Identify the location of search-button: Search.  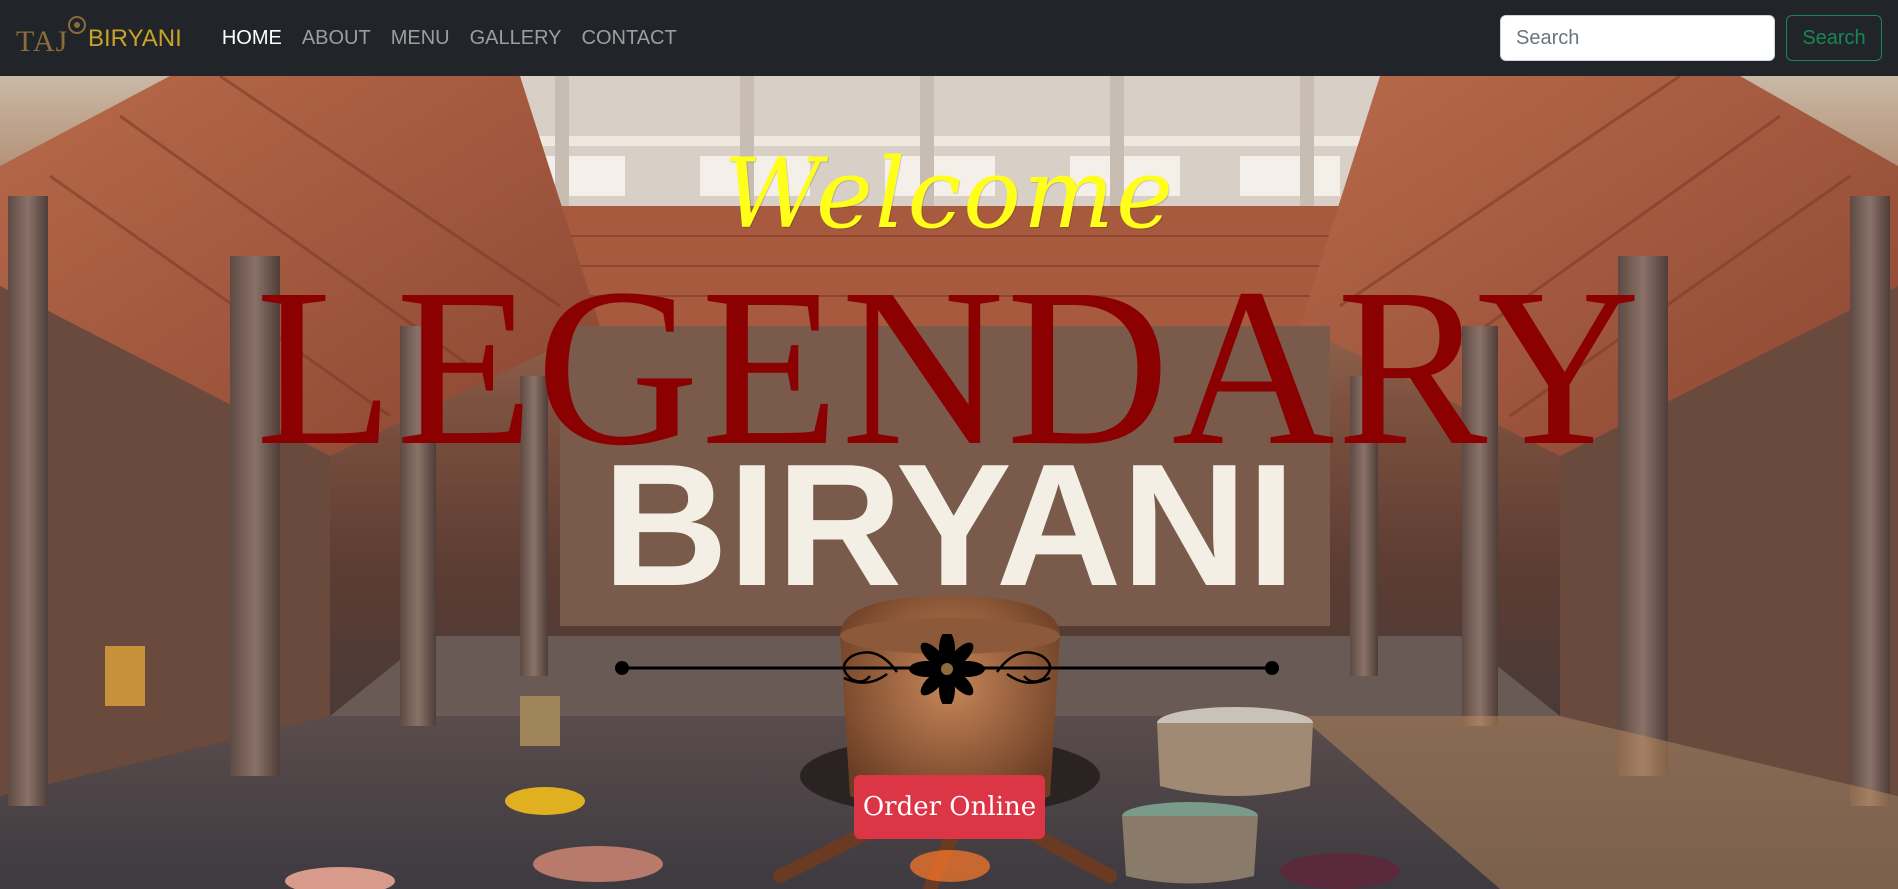
(1834, 38).